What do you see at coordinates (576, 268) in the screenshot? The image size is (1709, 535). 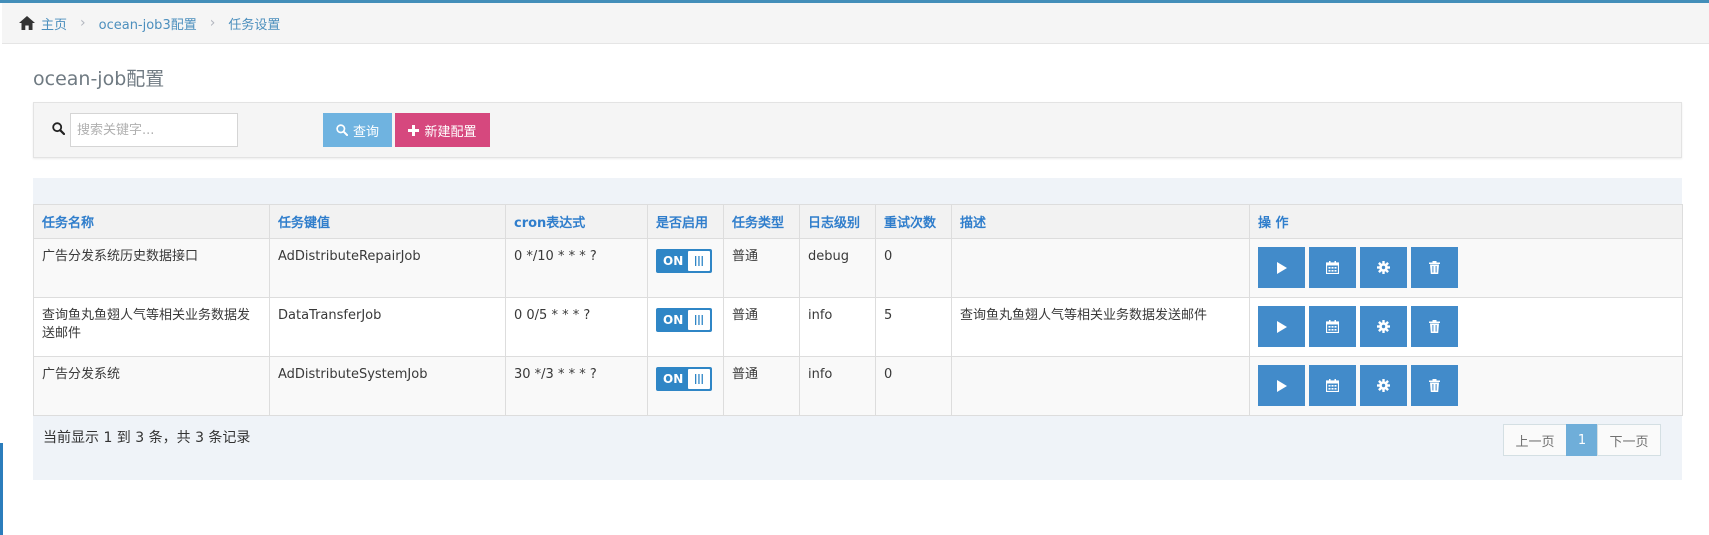 I see `job-cron: 0 */10 * * * ?` at bounding box center [576, 268].